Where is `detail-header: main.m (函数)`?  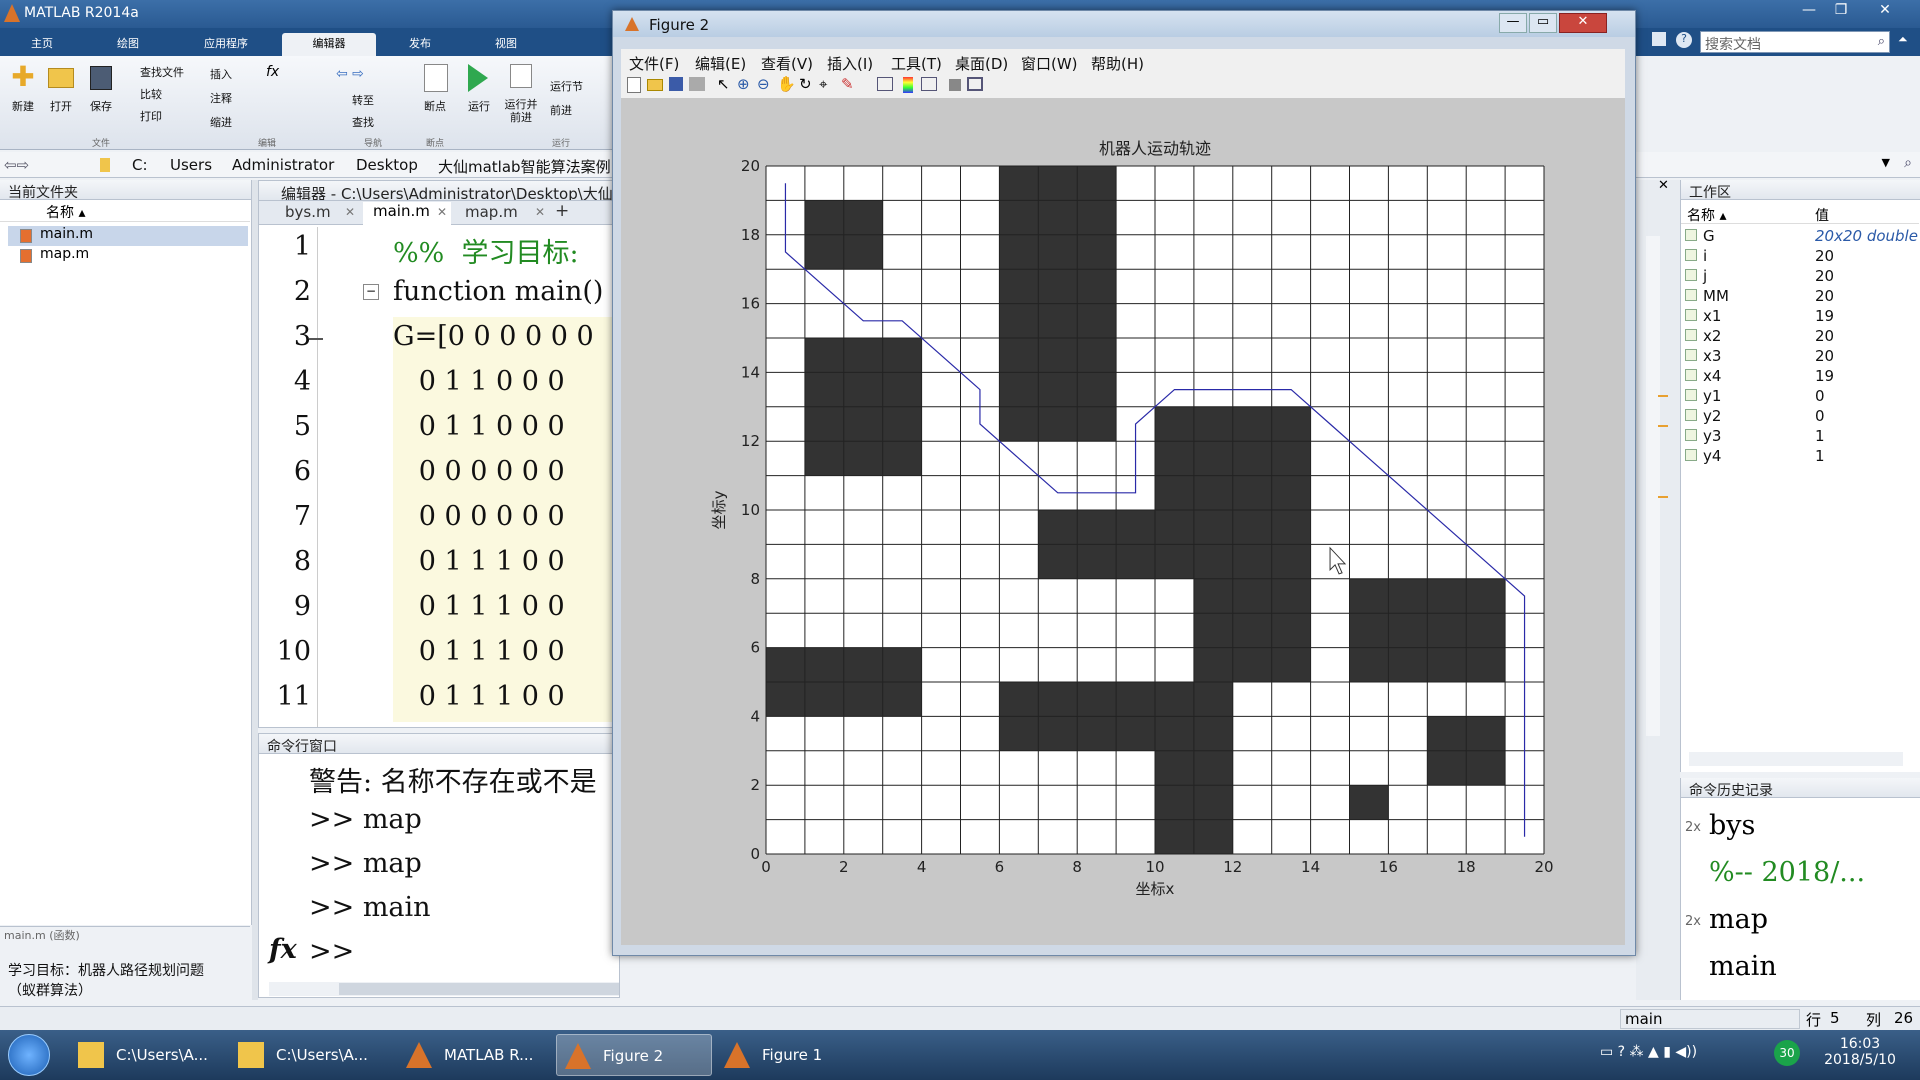 detail-header: main.m (函数) is located at coordinates (125, 935).